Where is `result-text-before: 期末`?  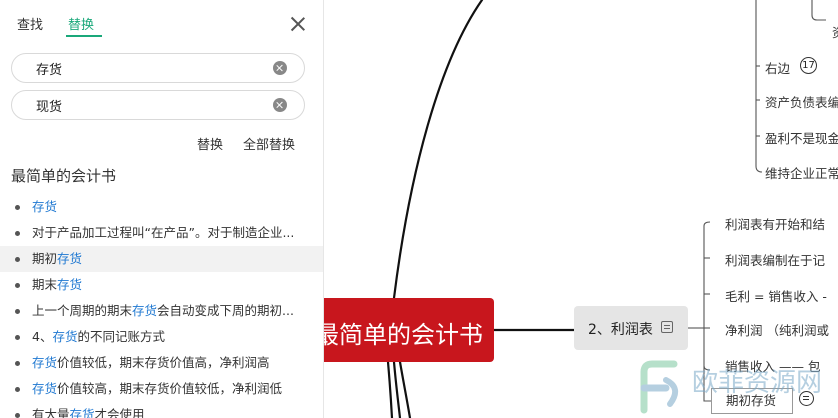
result-text-before: 期末 is located at coordinates (45, 284).